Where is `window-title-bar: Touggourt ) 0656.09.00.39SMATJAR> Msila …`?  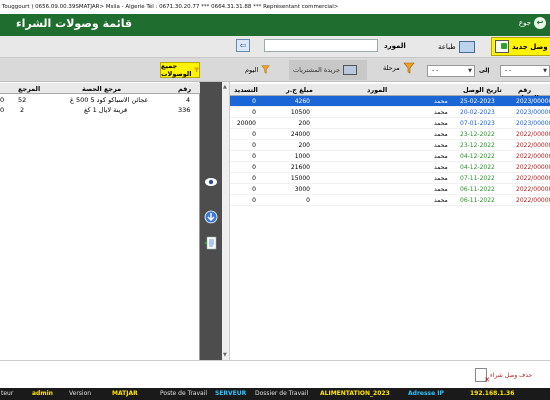 window-title-bar: Touggourt ) 0656.09.00.39SMATJAR> Msila … is located at coordinates (275, 7).